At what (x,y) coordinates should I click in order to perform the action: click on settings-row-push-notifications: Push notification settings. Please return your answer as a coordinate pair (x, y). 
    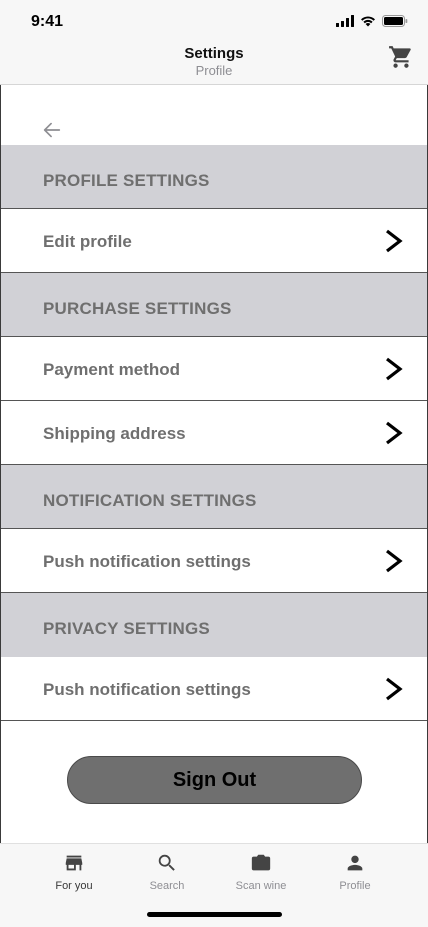
    Looking at the image, I should click on (214, 561).